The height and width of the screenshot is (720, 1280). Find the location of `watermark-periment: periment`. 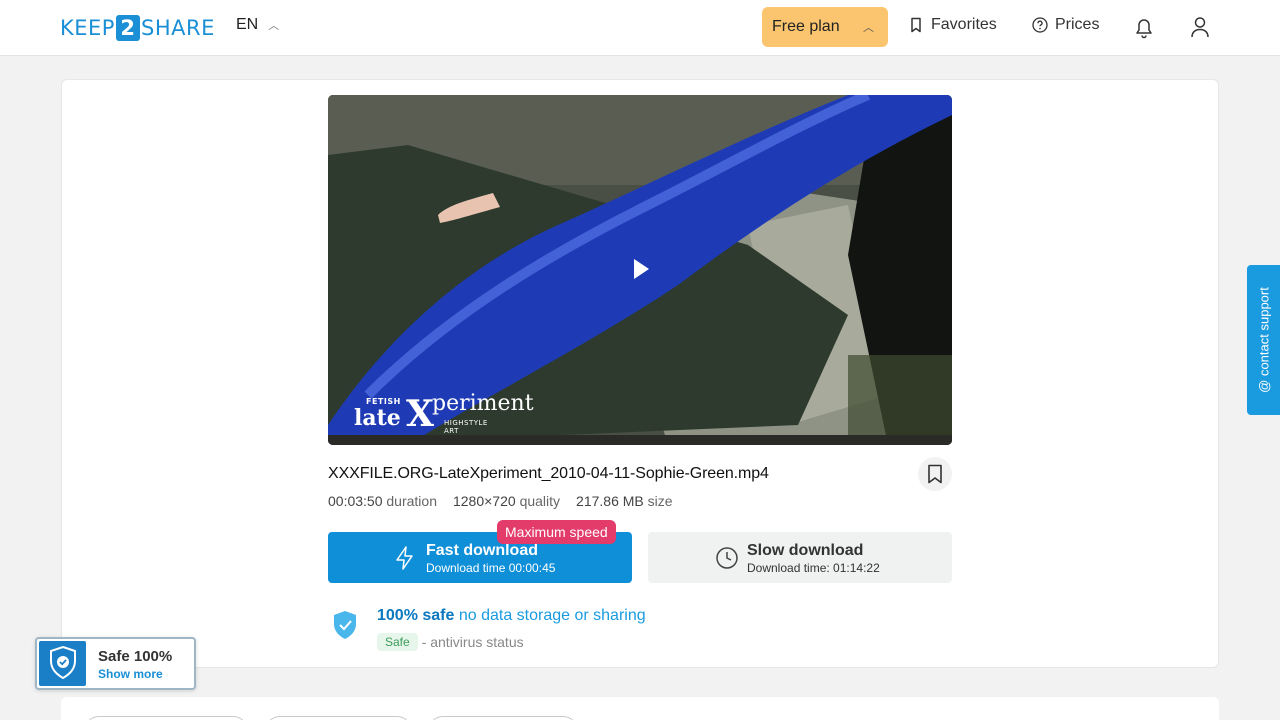

watermark-periment: periment is located at coordinates (483, 403).